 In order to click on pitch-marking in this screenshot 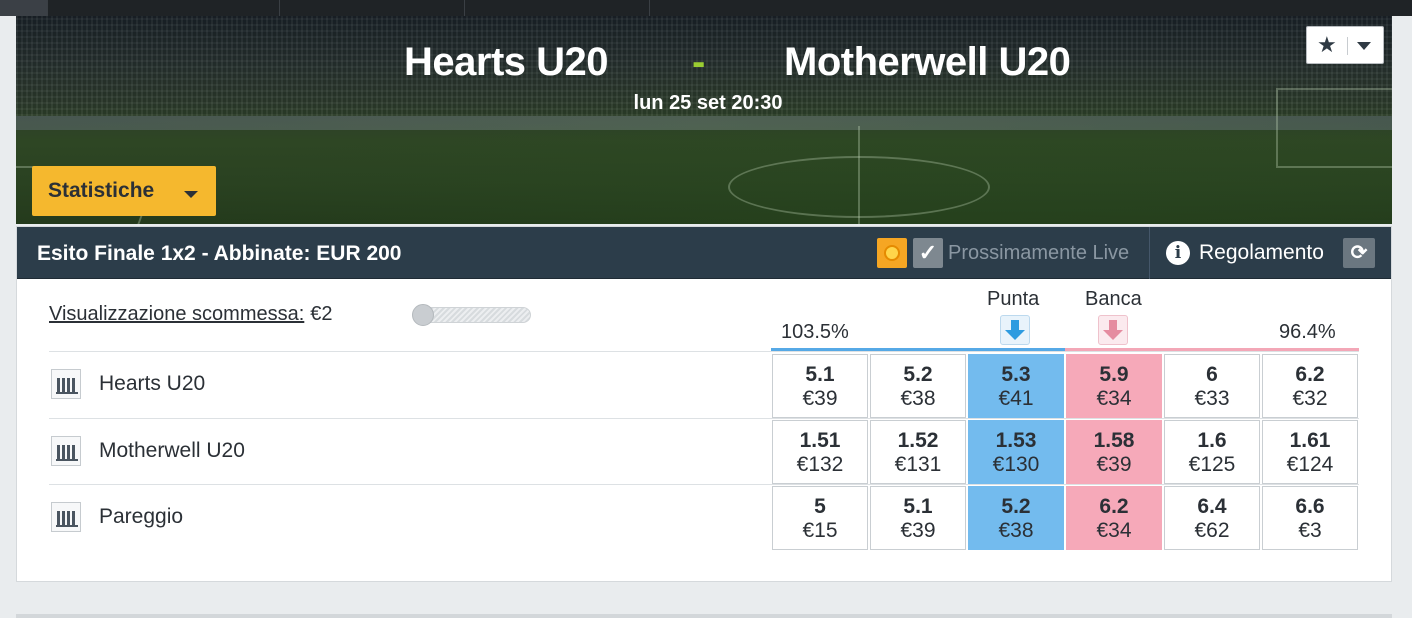, I will do `click(859, 175)`.